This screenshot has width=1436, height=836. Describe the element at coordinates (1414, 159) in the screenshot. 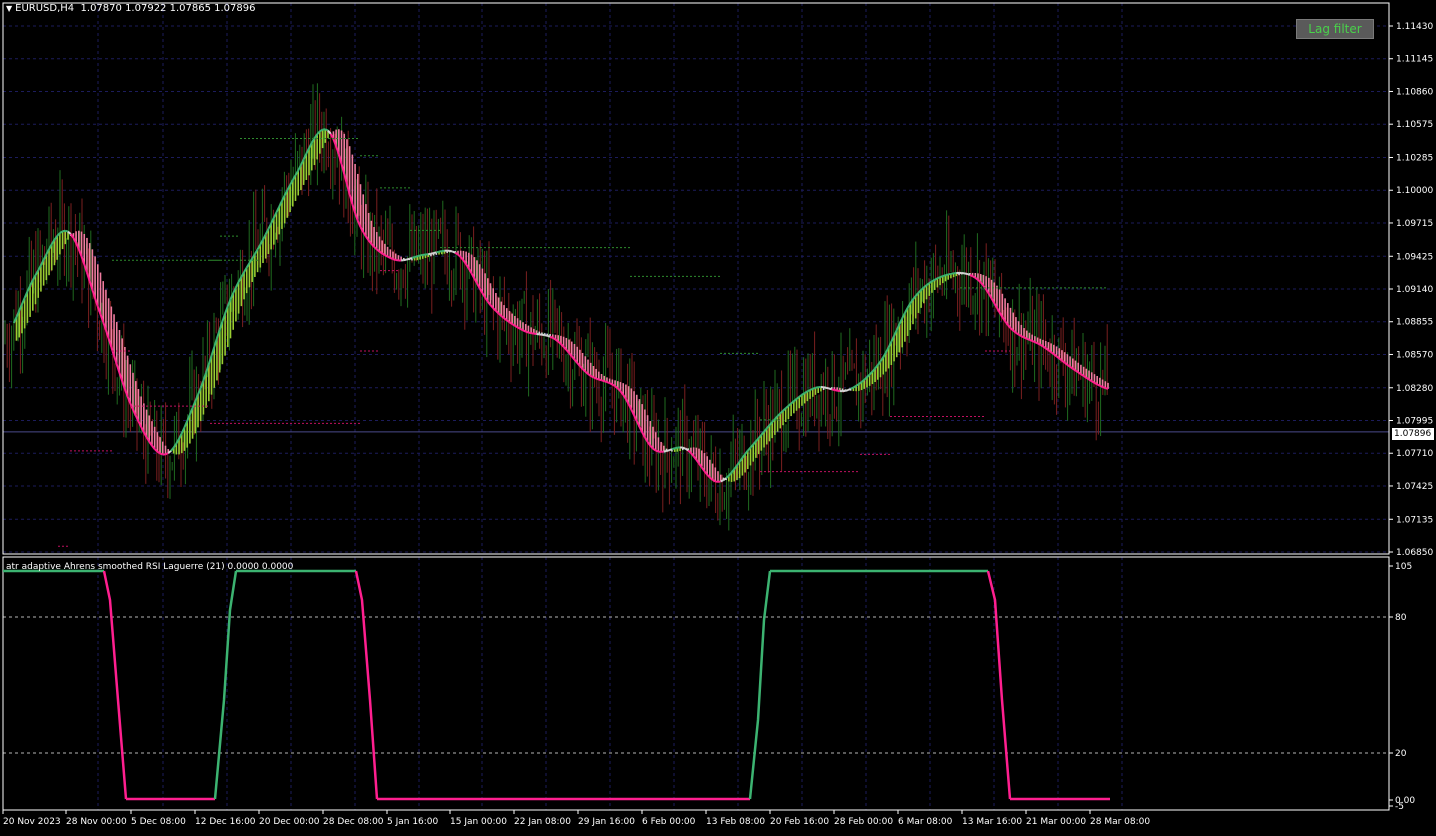

I see `price-axis-label: 1.10285` at that location.